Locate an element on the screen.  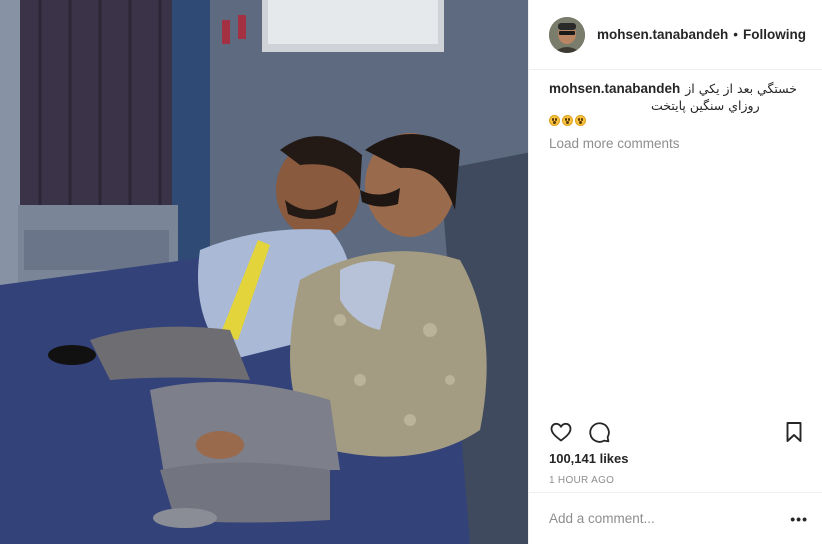
comment-bubble-icon is located at coordinates (599, 432).